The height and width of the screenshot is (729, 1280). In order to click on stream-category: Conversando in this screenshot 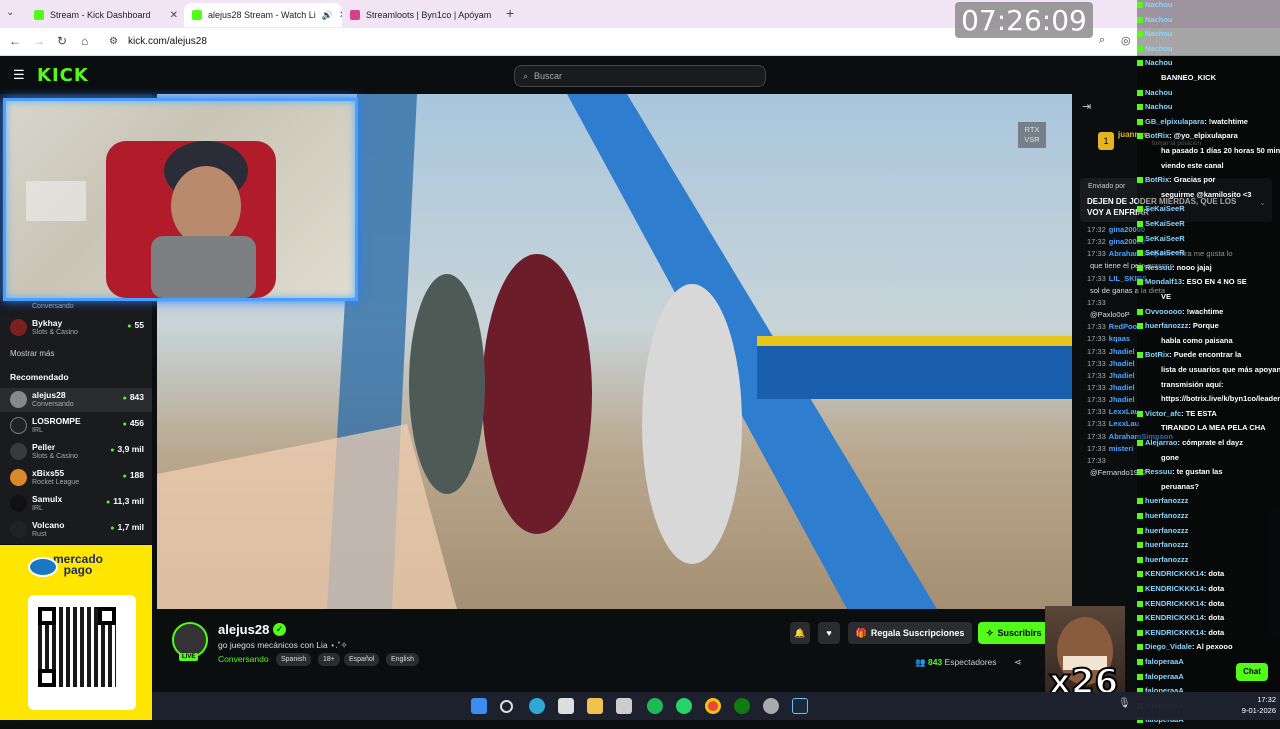, I will do `click(243, 659)`.